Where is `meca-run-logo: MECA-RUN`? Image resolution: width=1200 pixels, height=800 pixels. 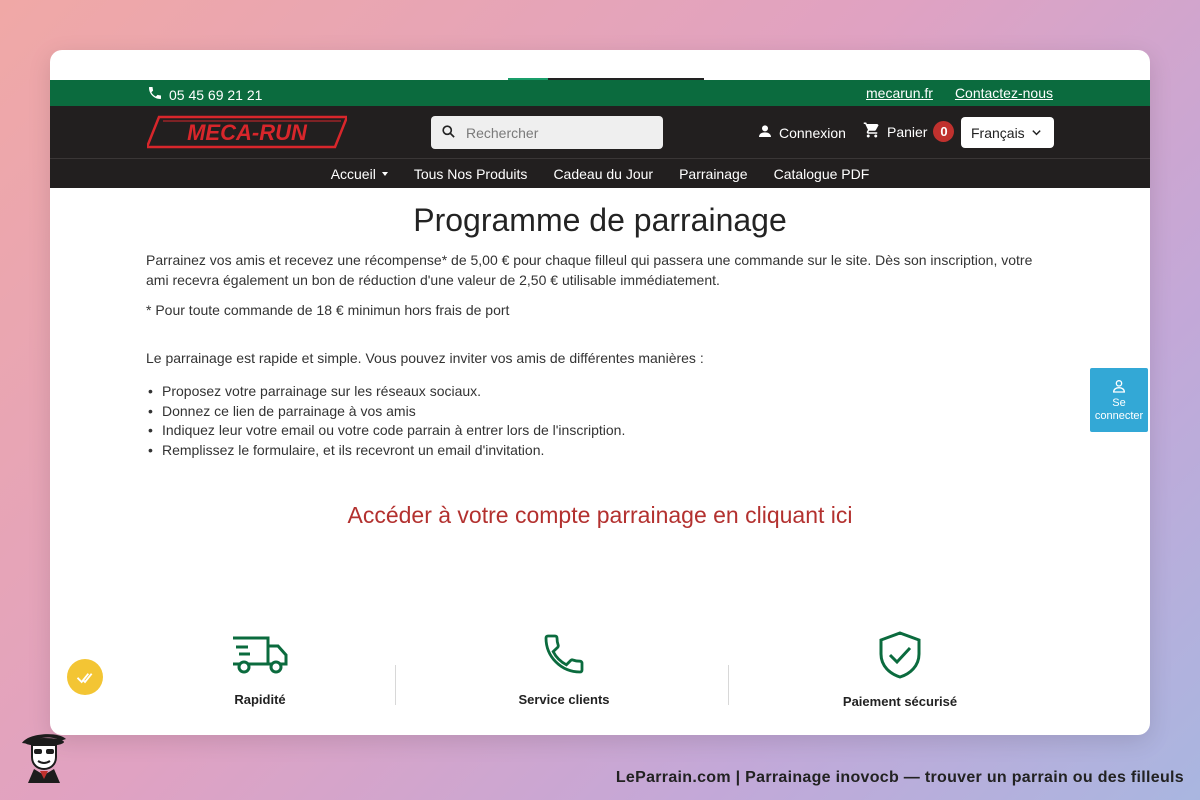 meca-run-logo: MECA-RUN is located at coordinates (247, 132).